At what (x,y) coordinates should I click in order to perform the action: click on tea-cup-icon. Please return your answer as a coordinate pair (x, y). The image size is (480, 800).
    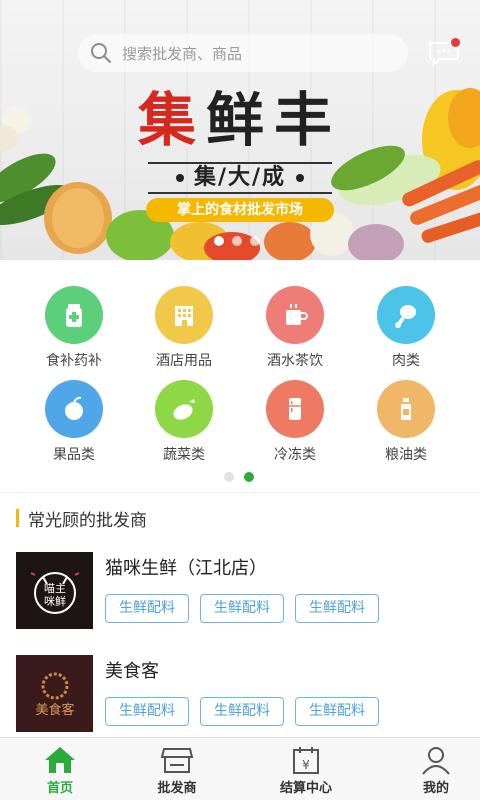
    Looking at the image, I should click on (297, 314).